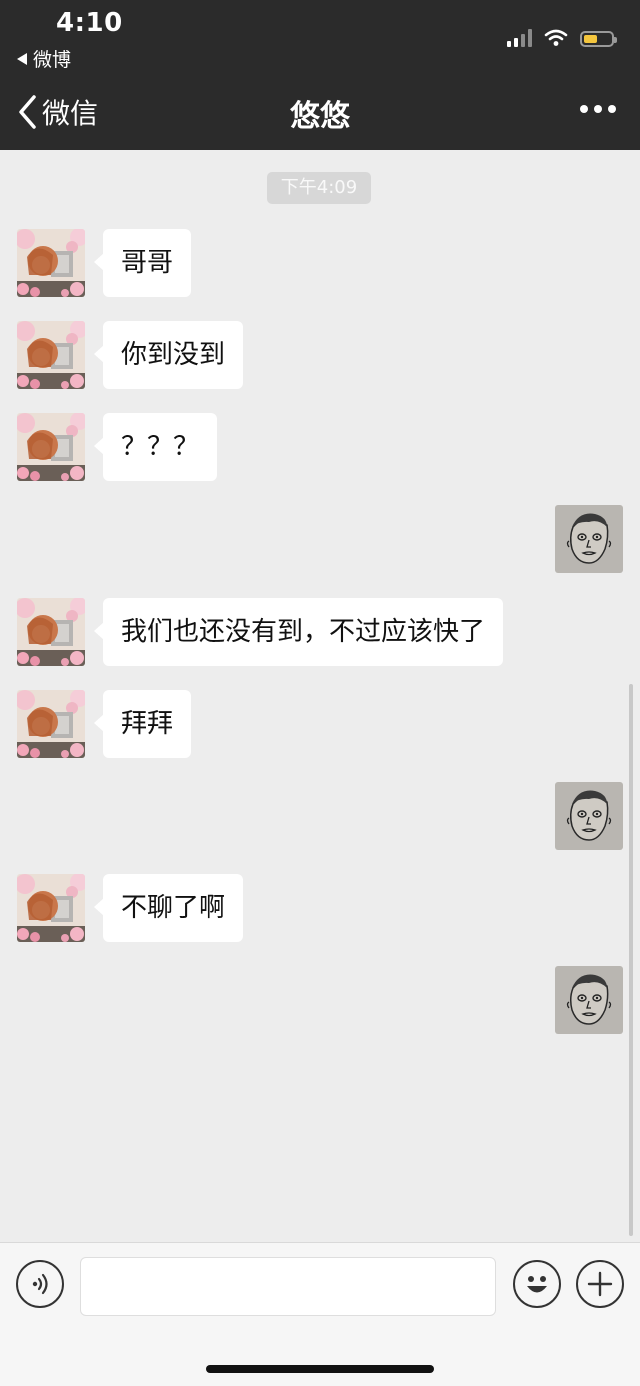 The width and height of the screenshot is (640, 1386). What do you see at coordinates (598, 39) in the screenshot?
I see `battery-icon` at bounding box center [598, 39].